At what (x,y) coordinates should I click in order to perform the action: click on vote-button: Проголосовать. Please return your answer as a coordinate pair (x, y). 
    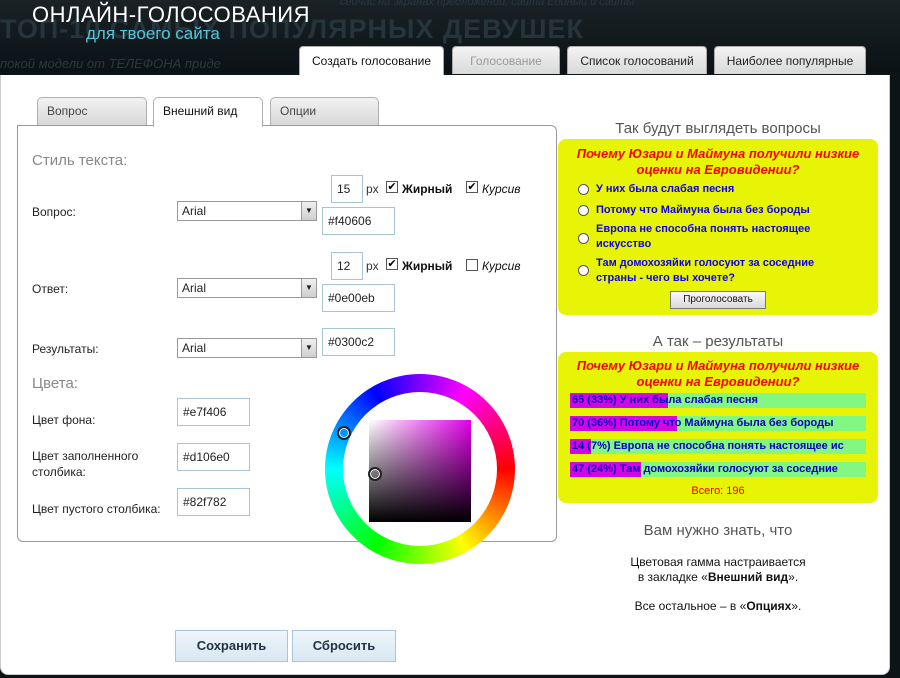
    Looking at the image, I should click on (718, 300).